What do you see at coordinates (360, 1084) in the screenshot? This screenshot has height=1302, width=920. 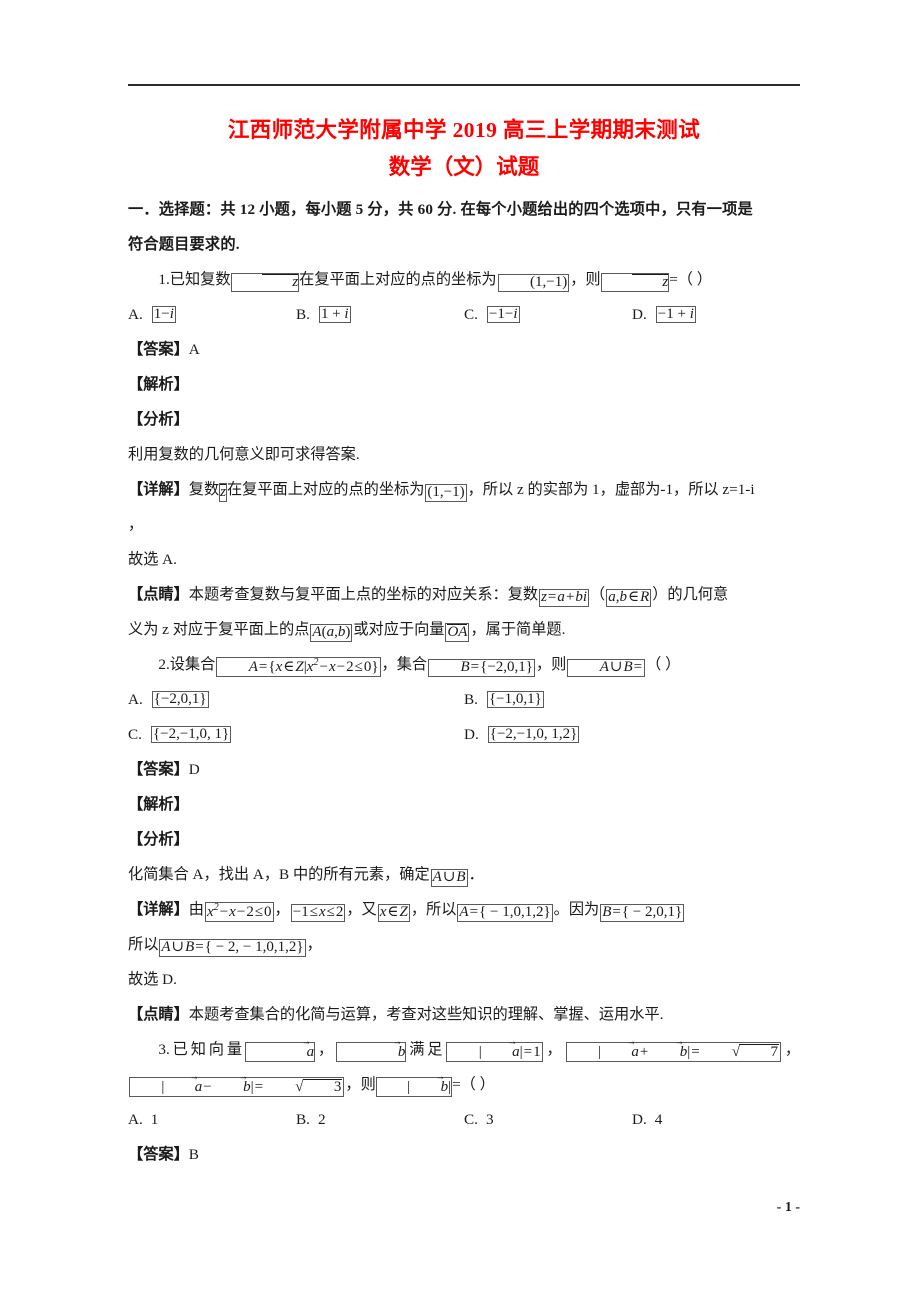 I see `q3-stem-part6: ，则` at bounding box center [360, 1084].